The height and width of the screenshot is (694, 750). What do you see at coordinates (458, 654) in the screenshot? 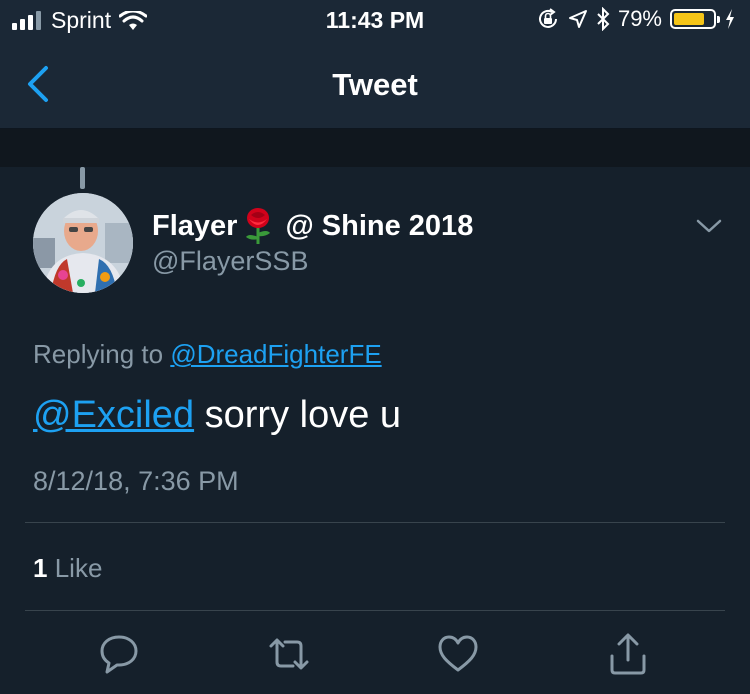
I see `like-icon` at bounding box center [458, 654].